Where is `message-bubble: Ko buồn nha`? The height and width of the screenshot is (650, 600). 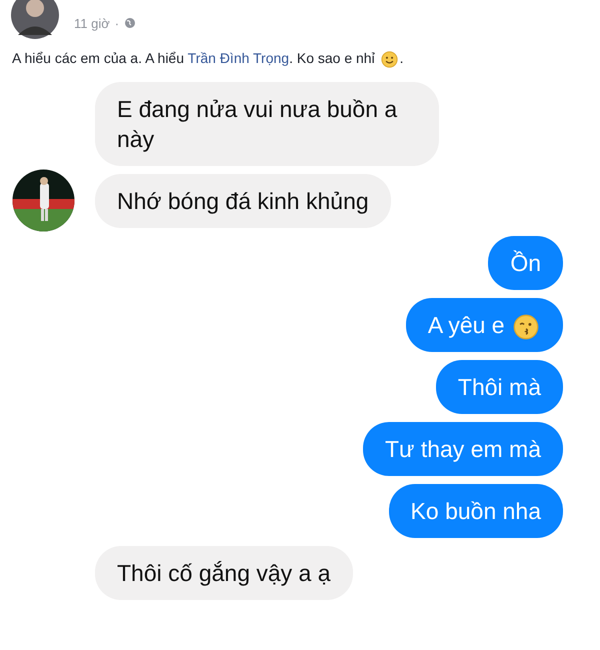
message-bubble: Ko buồn nha is located at coordinates (475, 511).